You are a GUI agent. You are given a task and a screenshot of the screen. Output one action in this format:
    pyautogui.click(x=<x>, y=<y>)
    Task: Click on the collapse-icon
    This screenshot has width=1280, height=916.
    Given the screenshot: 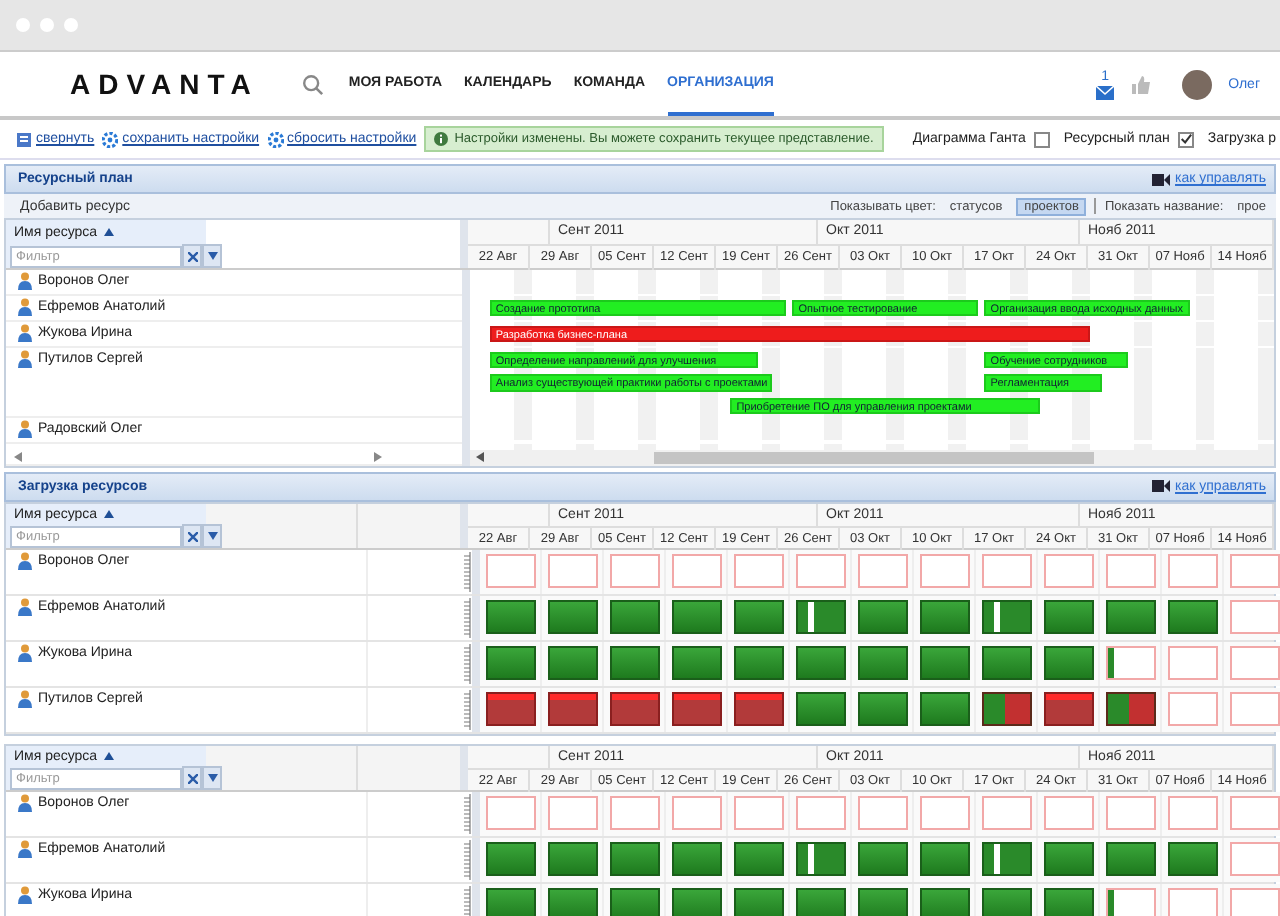 What is the action you would take?
    pyautogui.click(x=24, y=139)
    